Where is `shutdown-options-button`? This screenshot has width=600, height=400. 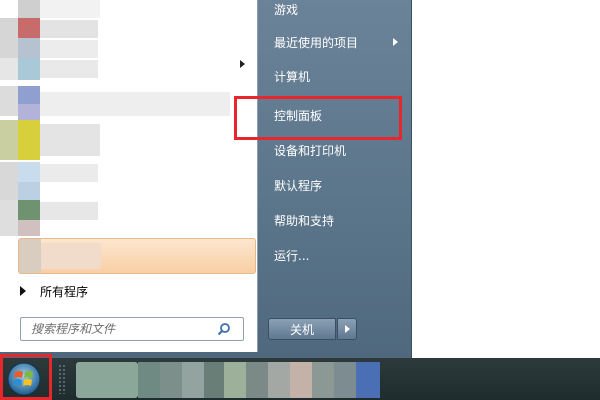
shutdown-options-button is located at coordinates (347, 329).